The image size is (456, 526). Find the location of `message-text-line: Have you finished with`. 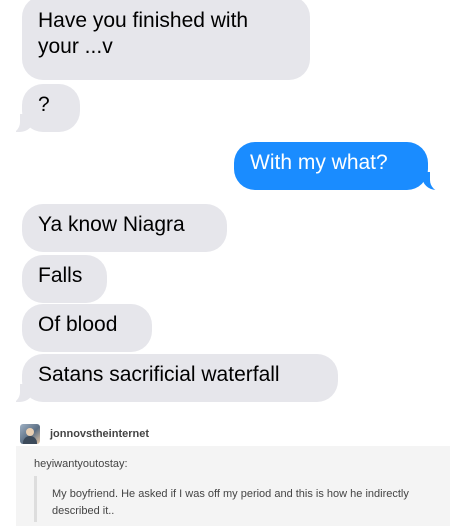

message-text-line: Have you finished with is located at coordinates (143, 20).